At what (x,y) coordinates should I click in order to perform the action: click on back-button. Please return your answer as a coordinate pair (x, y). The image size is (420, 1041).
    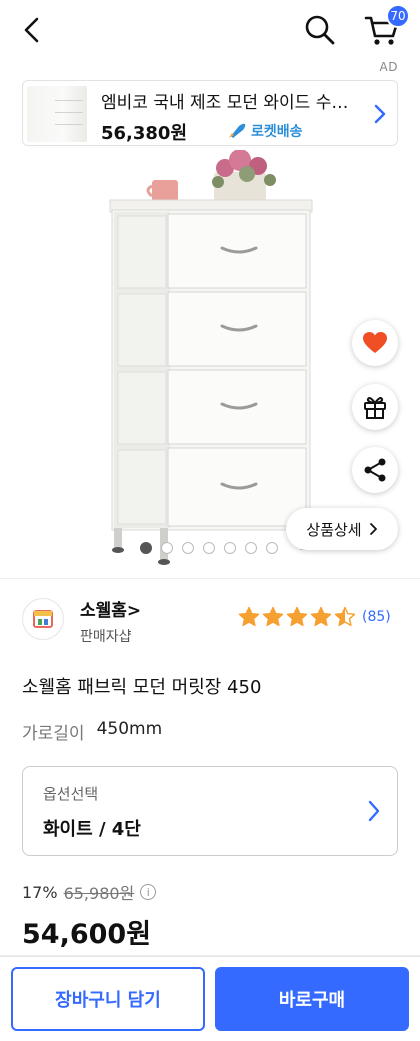
    Looking at the image, I should click on (32, 30).